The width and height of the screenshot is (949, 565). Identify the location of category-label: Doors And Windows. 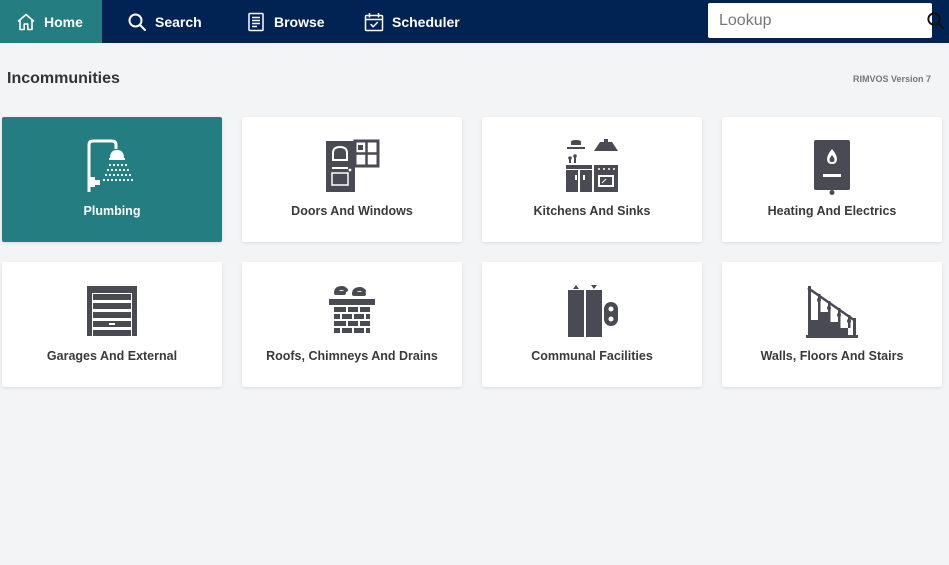
(352, 211).